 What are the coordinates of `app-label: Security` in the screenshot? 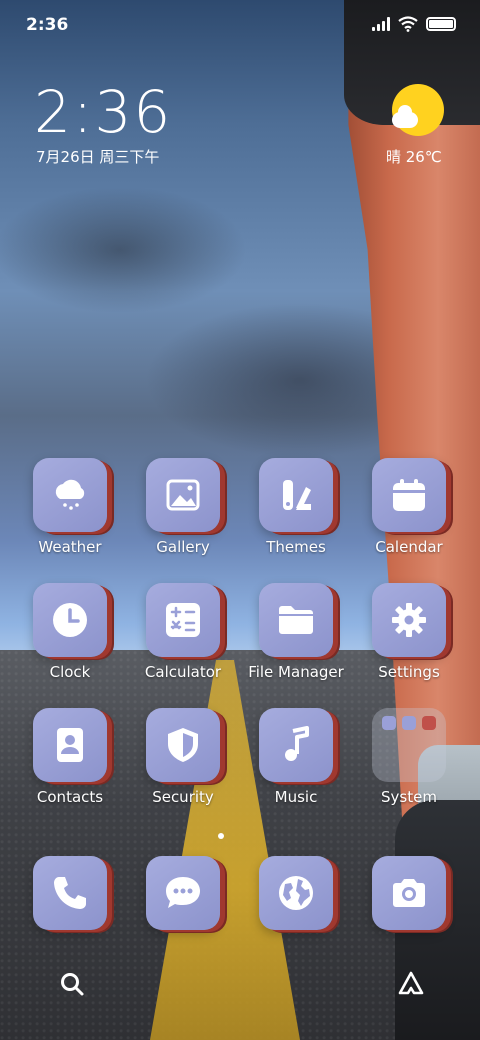 It's located at (183, 797).